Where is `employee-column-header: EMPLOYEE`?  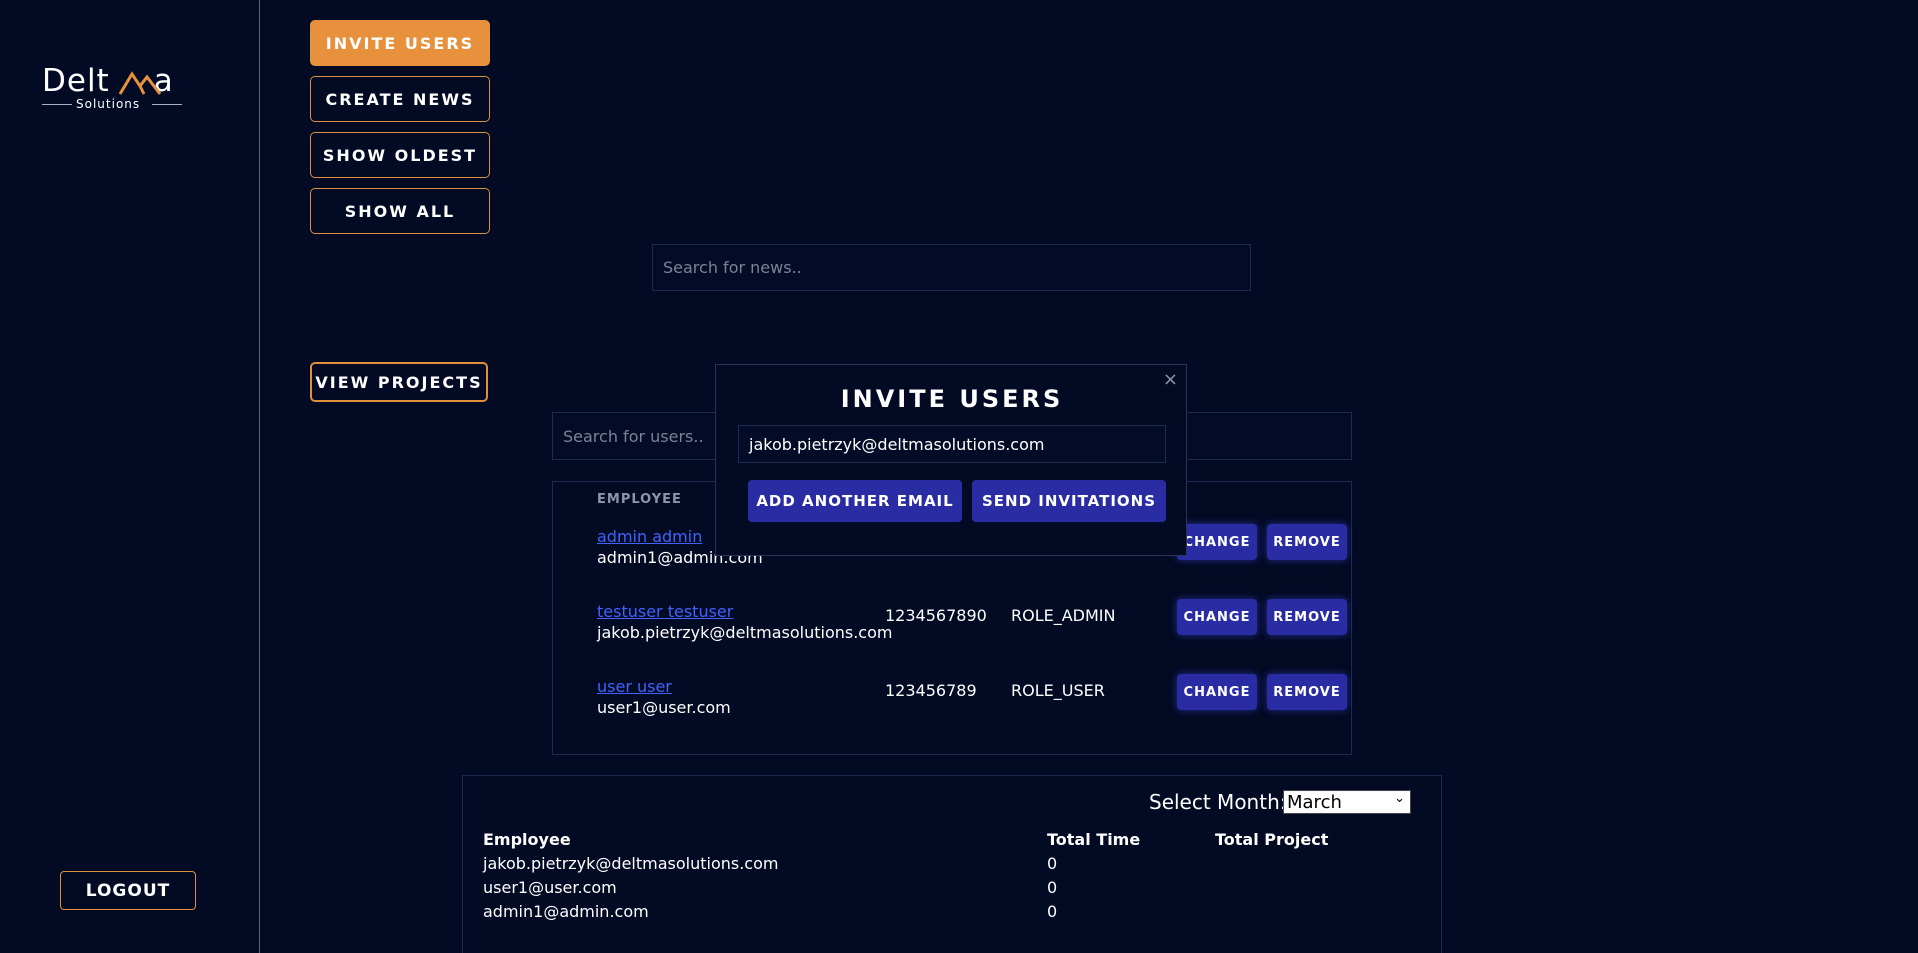
employee-column-header: EMPLOYEE is located at coordinates (639, 499).